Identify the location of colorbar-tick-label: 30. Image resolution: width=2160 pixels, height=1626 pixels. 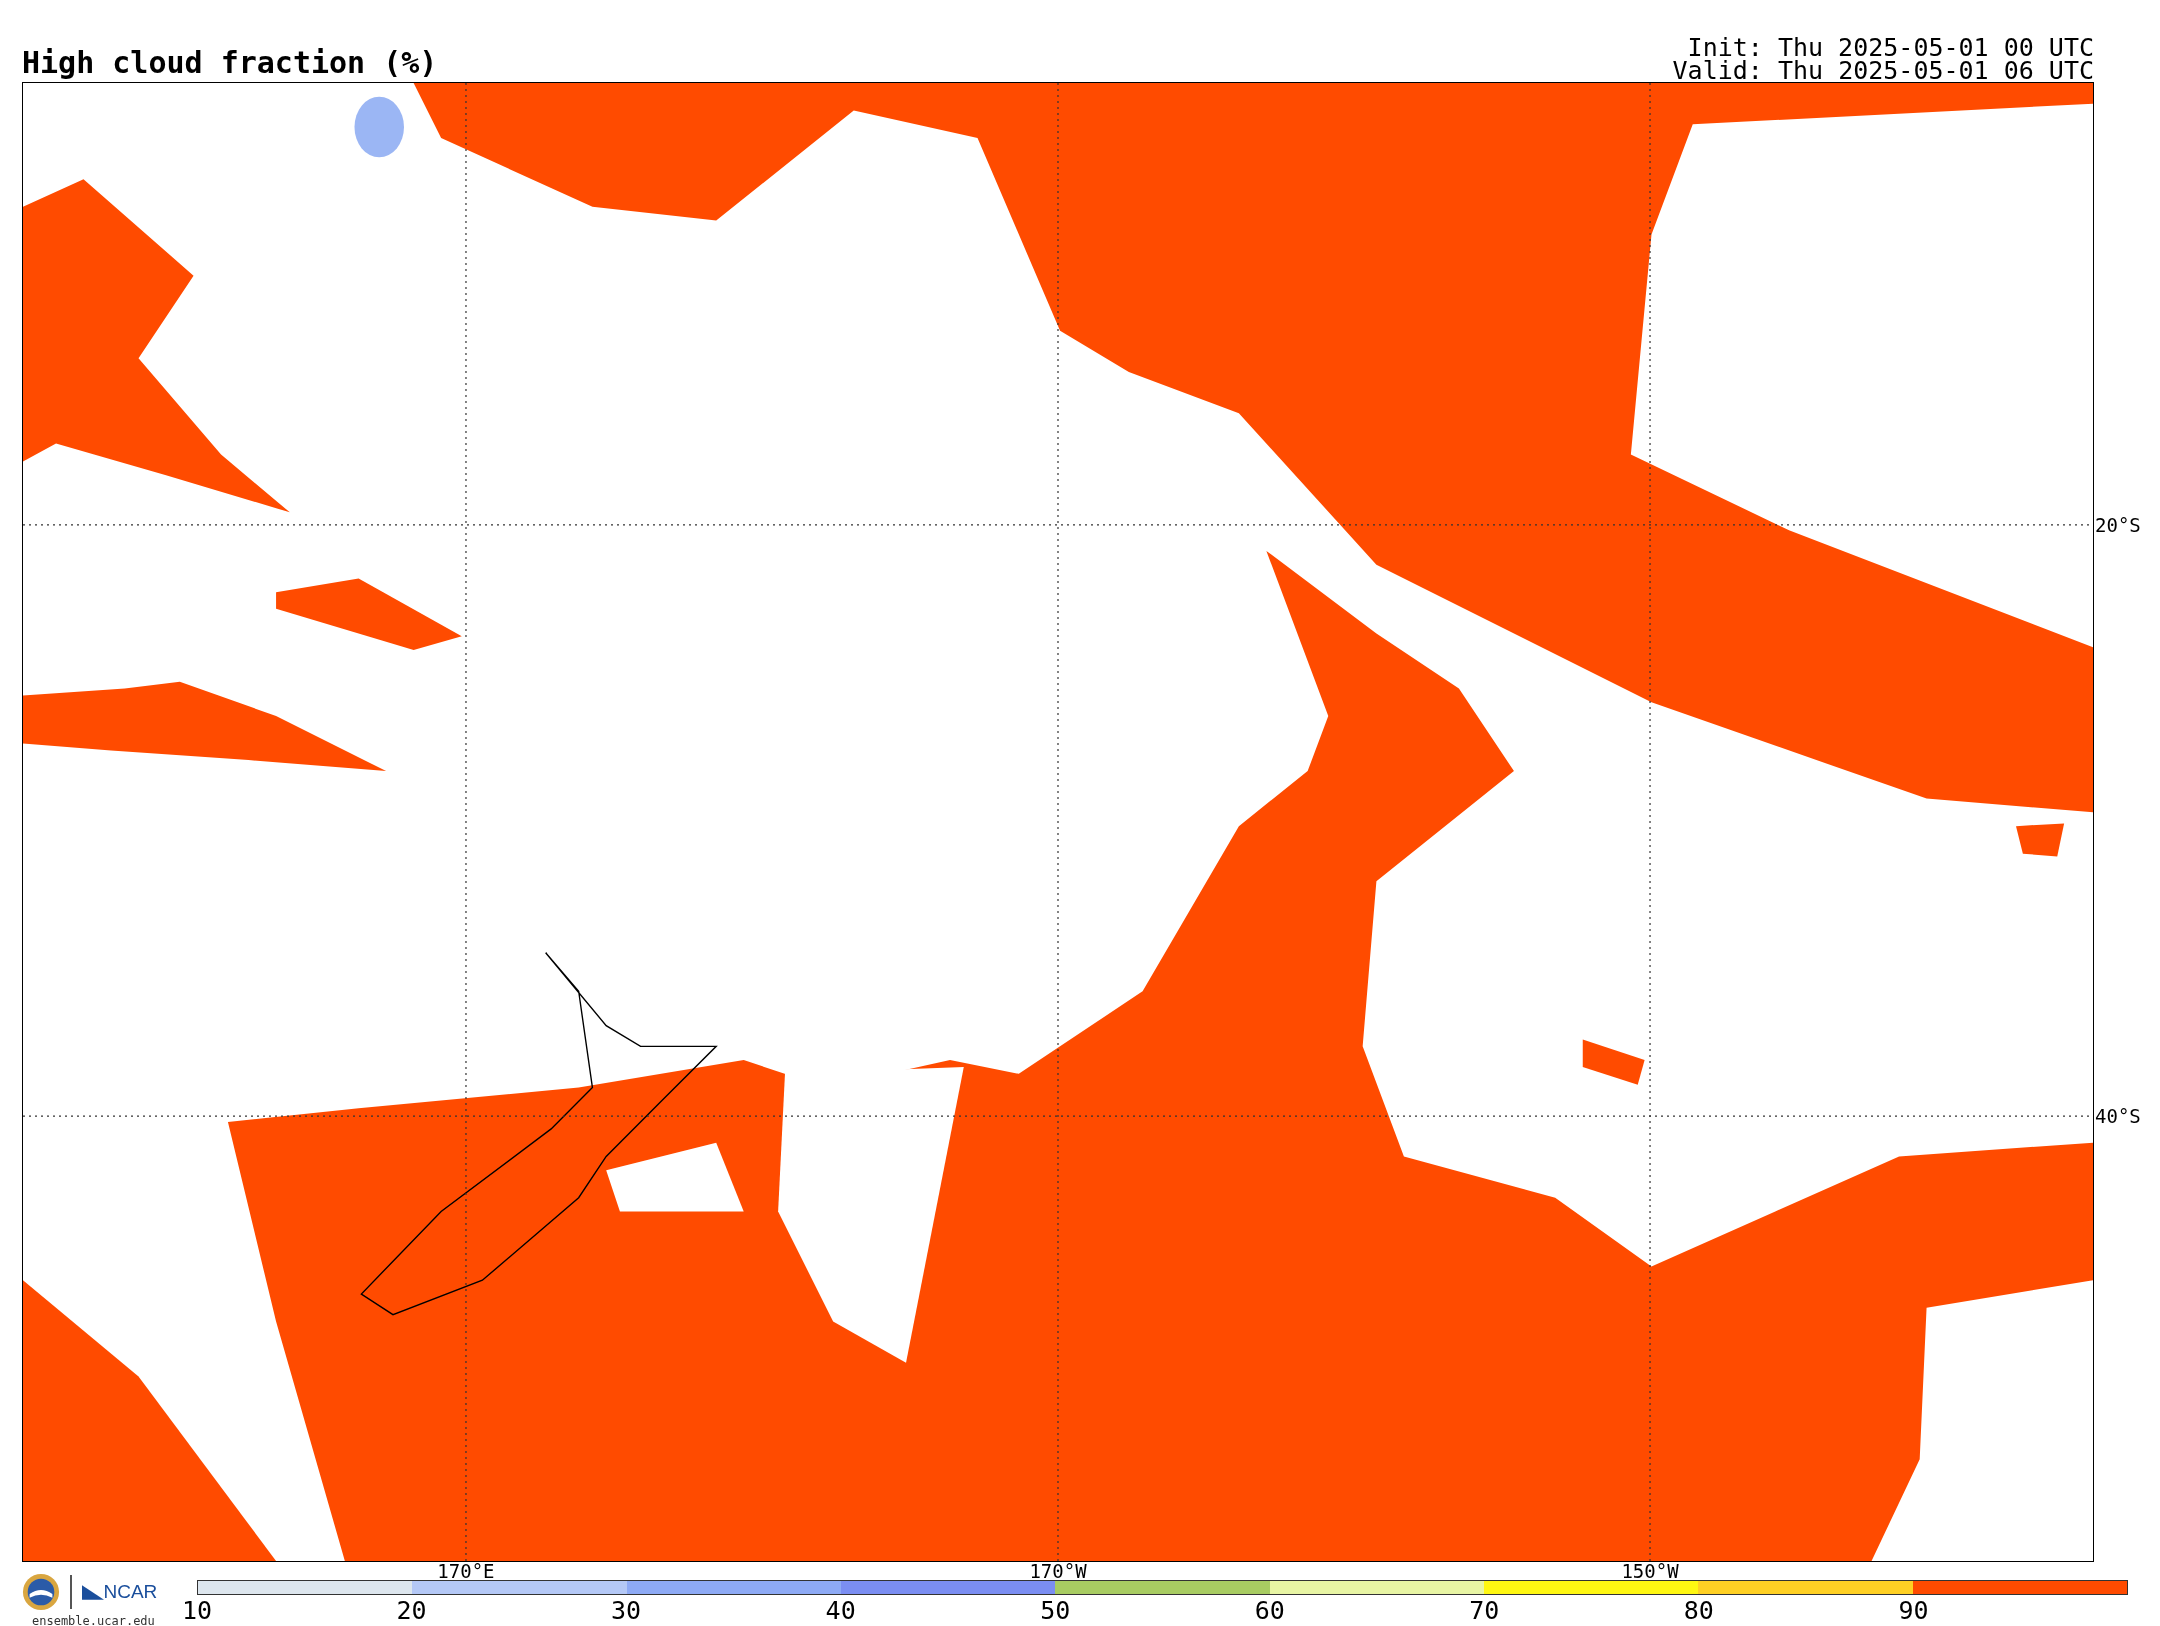
(626, 1611).